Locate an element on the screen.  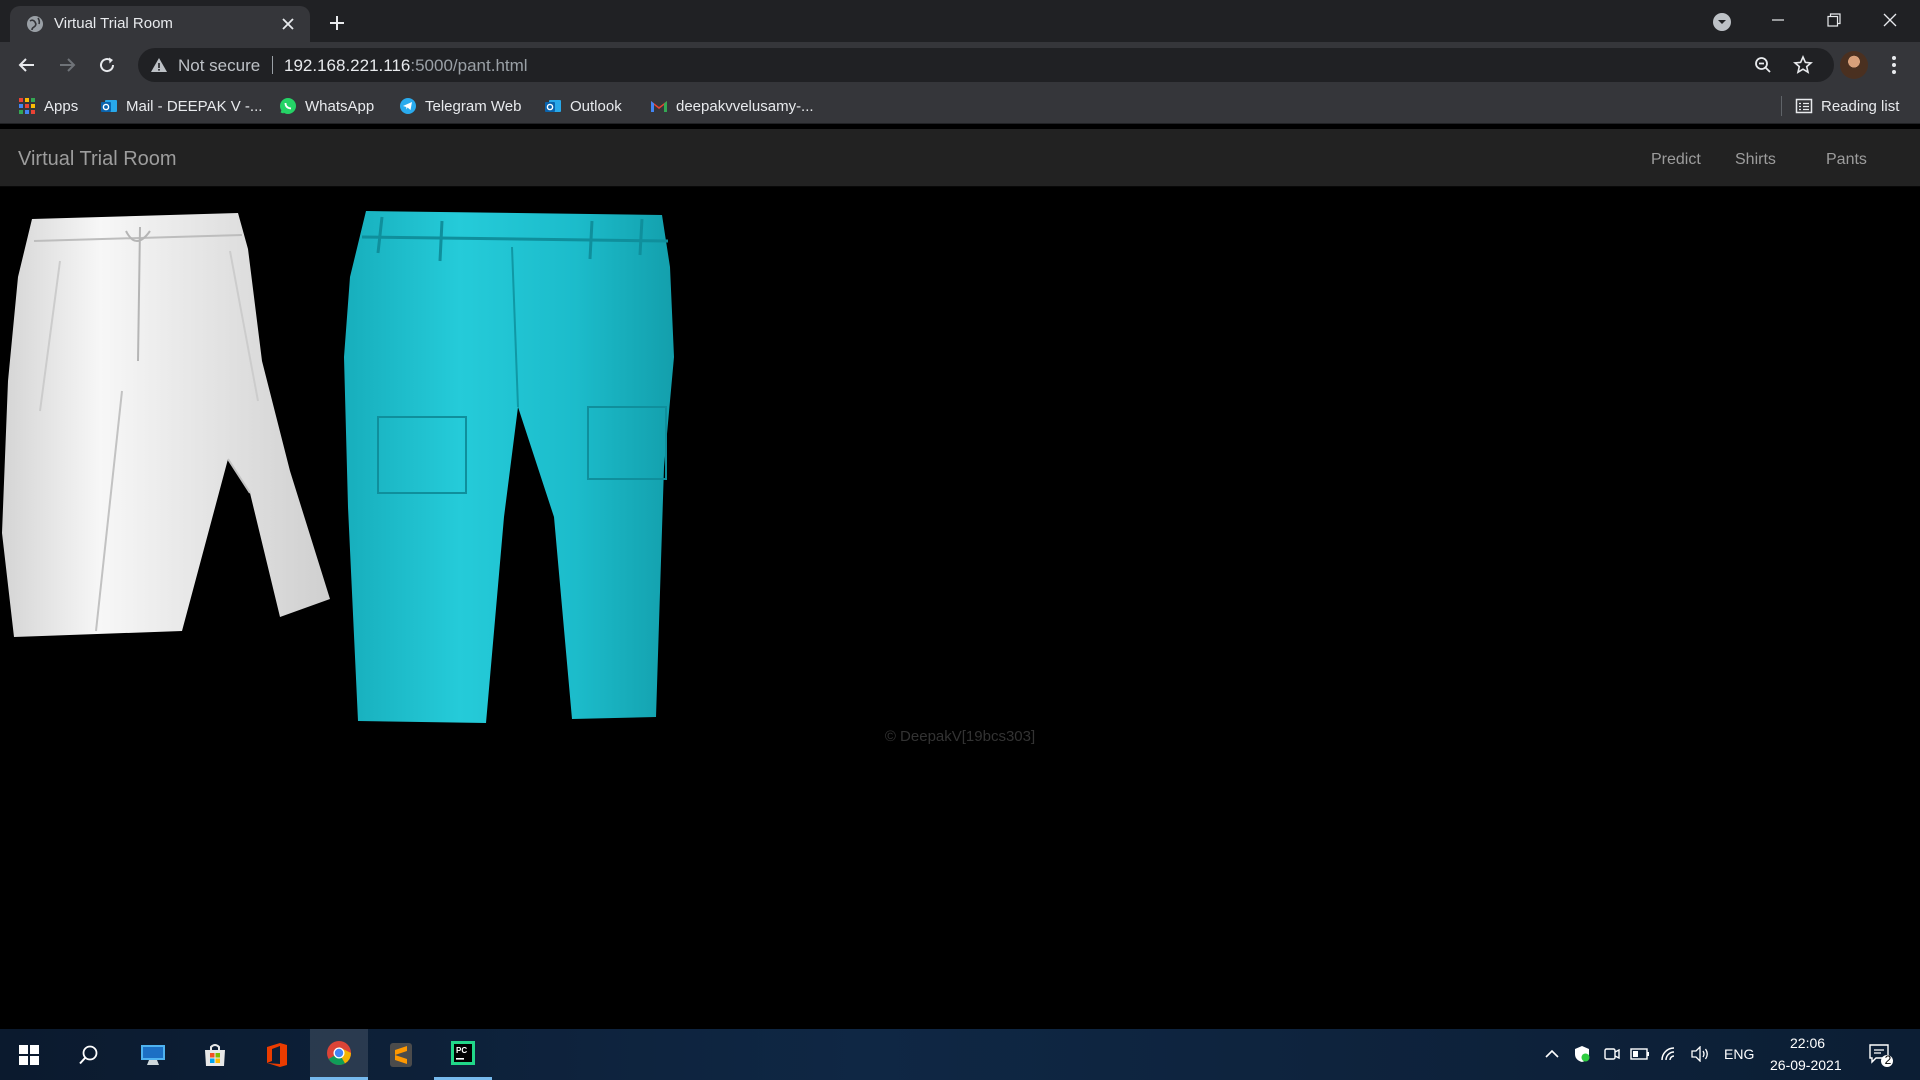
this-pc-icon is located at coordinates (153, 1054).